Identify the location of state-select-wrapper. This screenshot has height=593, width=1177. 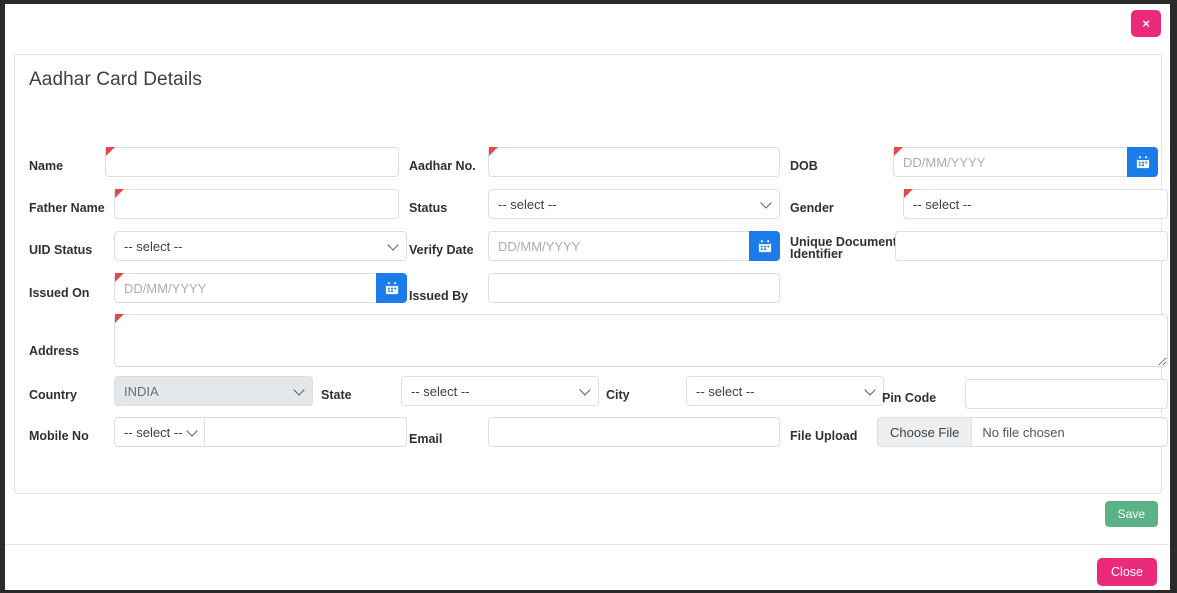
(500, 391).